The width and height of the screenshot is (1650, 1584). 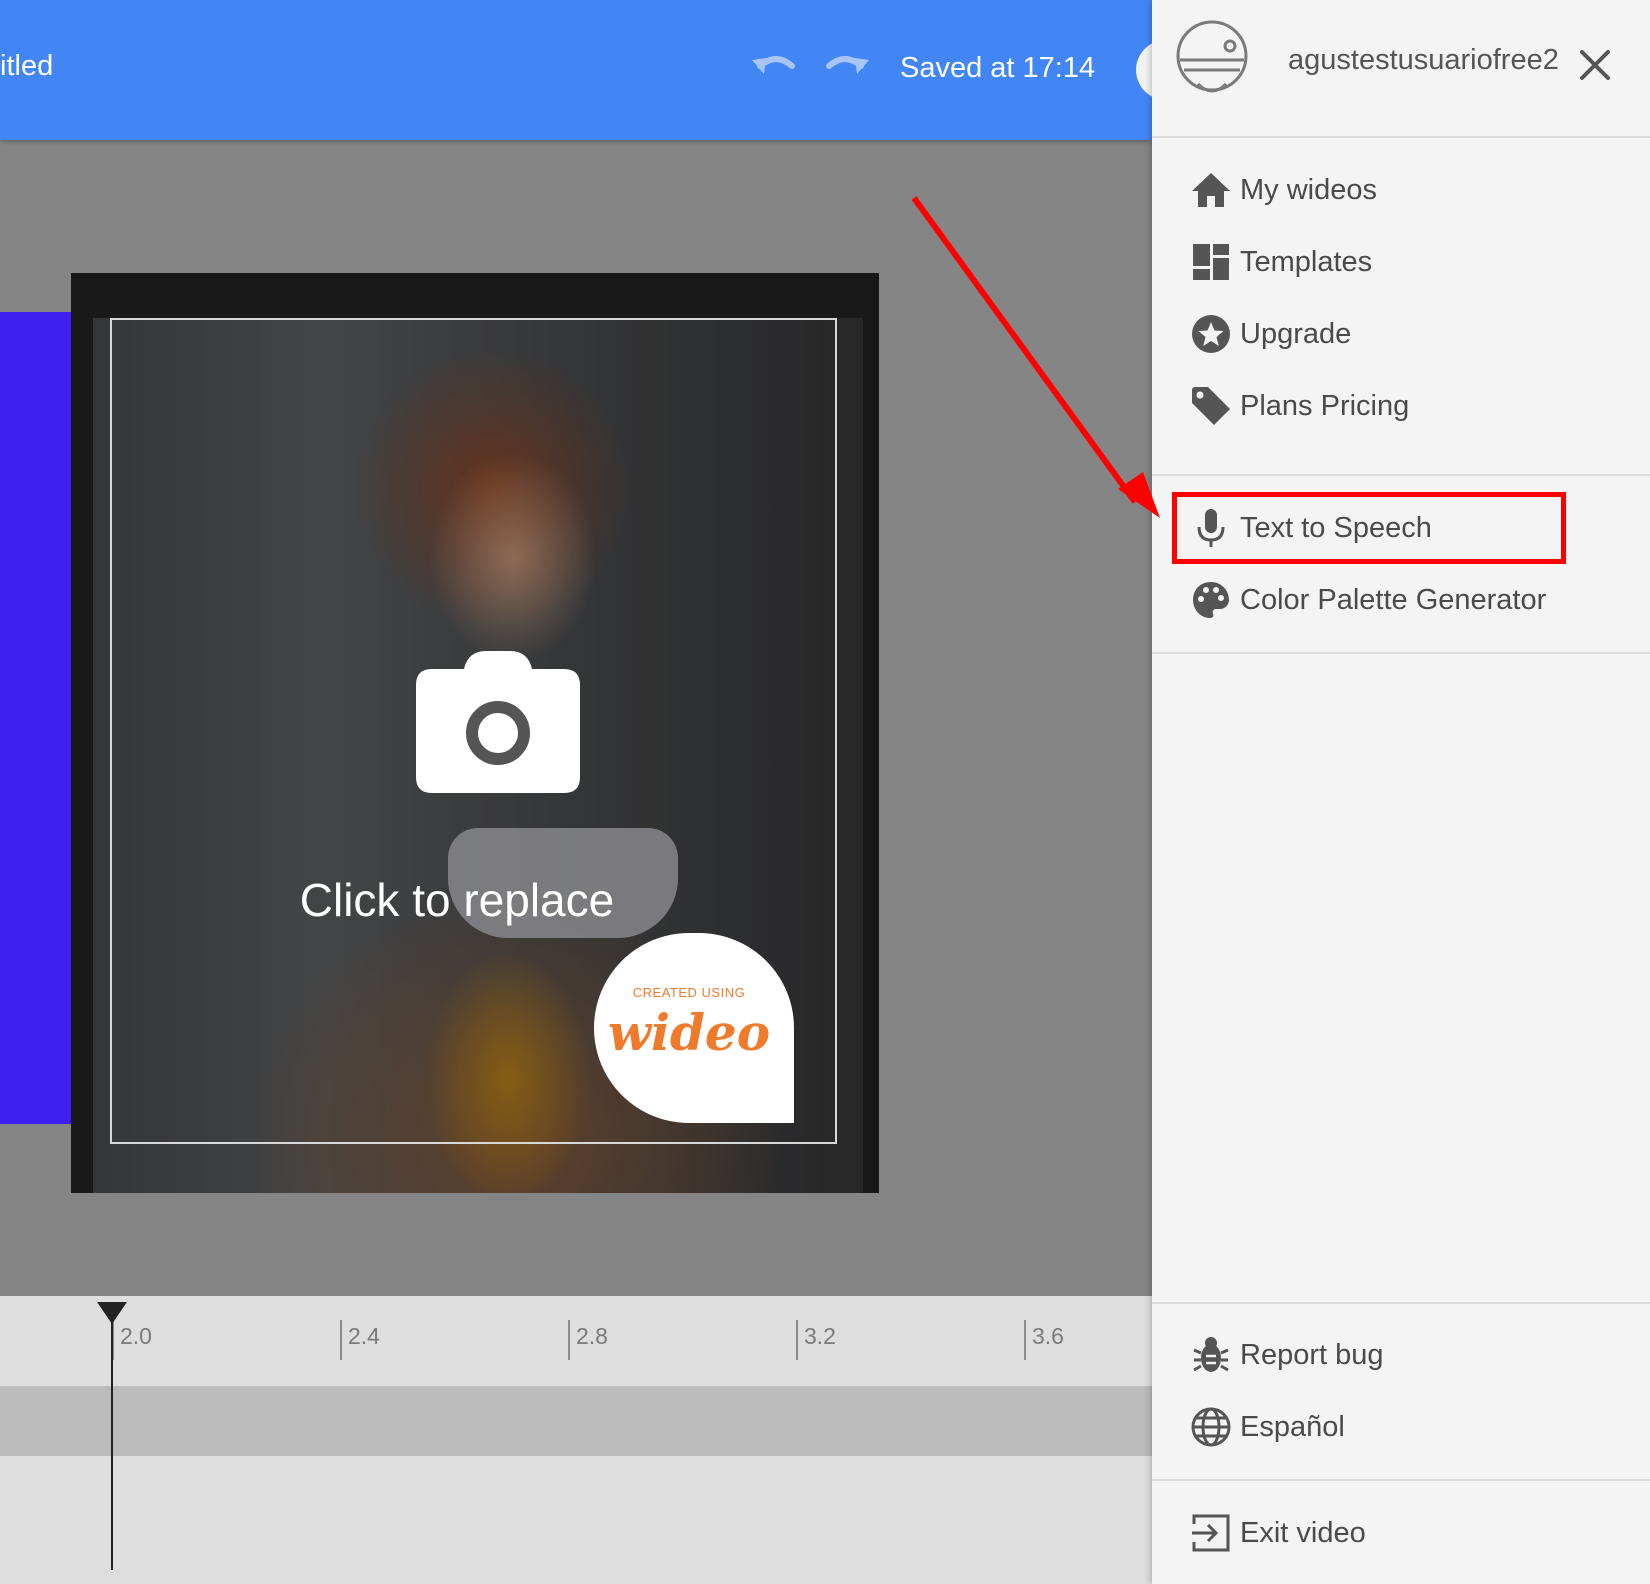 I want to click on video-title: itled, so click(x=26, y=66).